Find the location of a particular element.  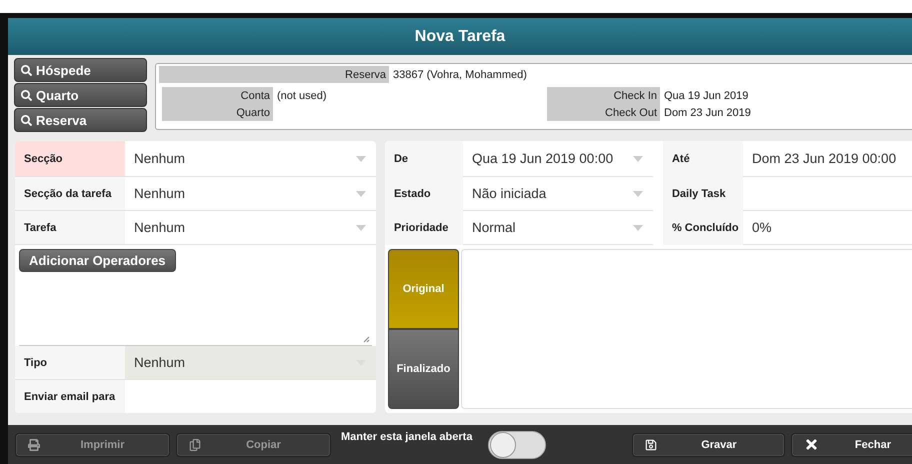

field-label: Estado is located at coordinates (423, 194).